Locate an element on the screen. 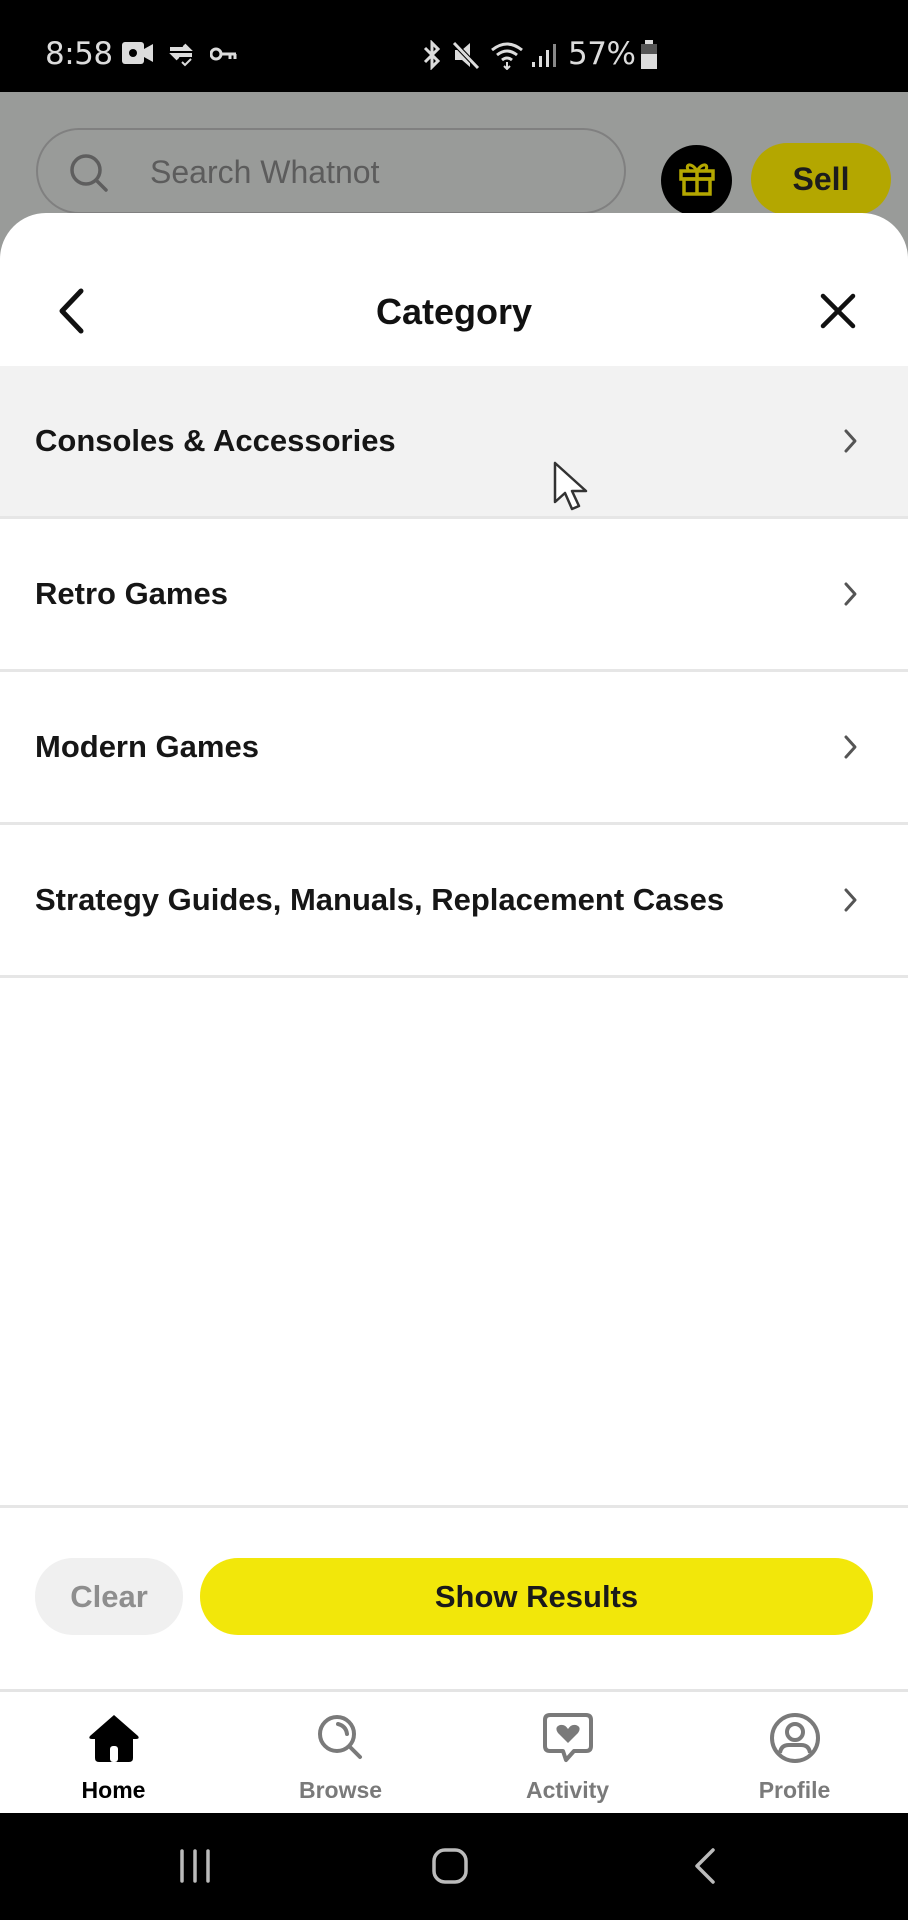  home-circle-icon is located at coordinates (450, 1868).